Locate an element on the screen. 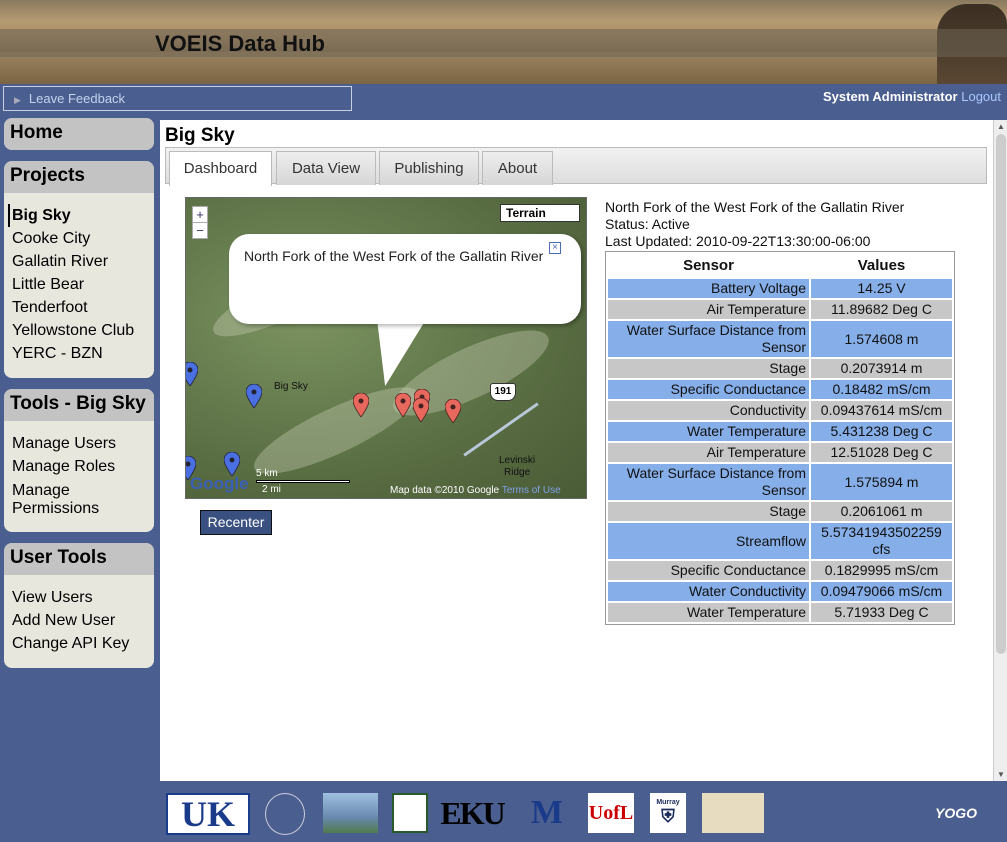 Image resolution: width=1007 pixels, height=842 pixels. triangle-right-icon: ▶ is located at coordinates (17, 100).